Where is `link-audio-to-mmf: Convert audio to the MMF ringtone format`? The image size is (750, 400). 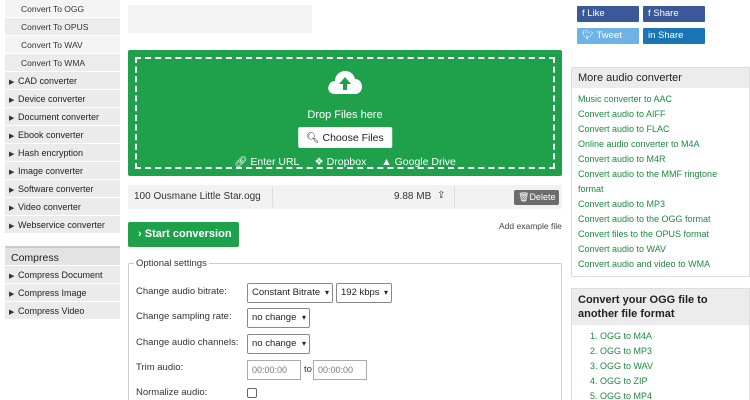 link-audio-to-mmf: Convert audio to the MMF ringtone format is located at coordinates (660, 182).